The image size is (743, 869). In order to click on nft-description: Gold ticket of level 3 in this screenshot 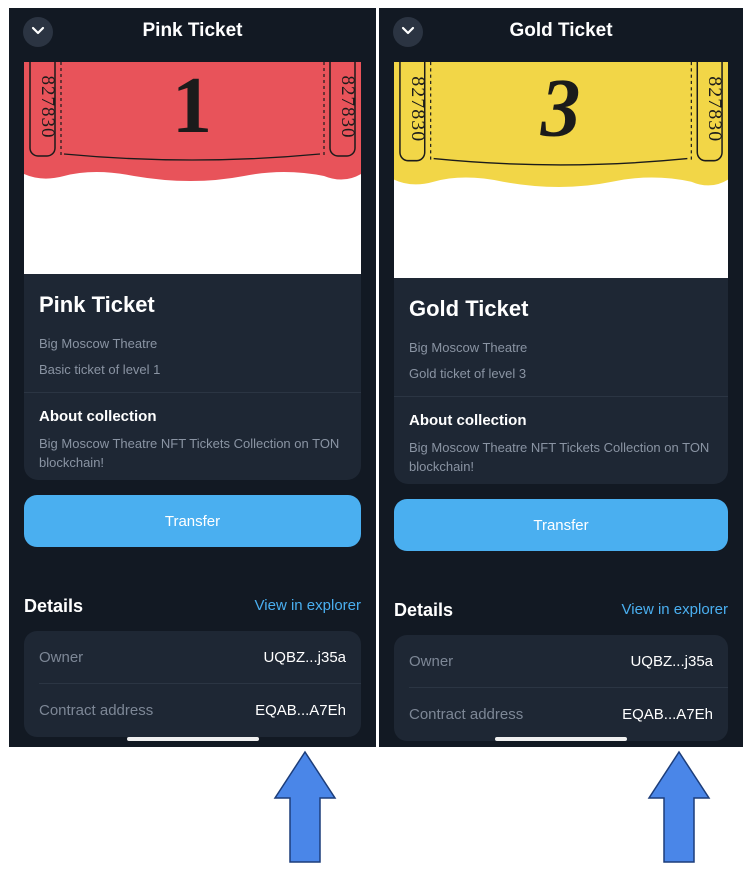, I will do `click(468, 373)`.